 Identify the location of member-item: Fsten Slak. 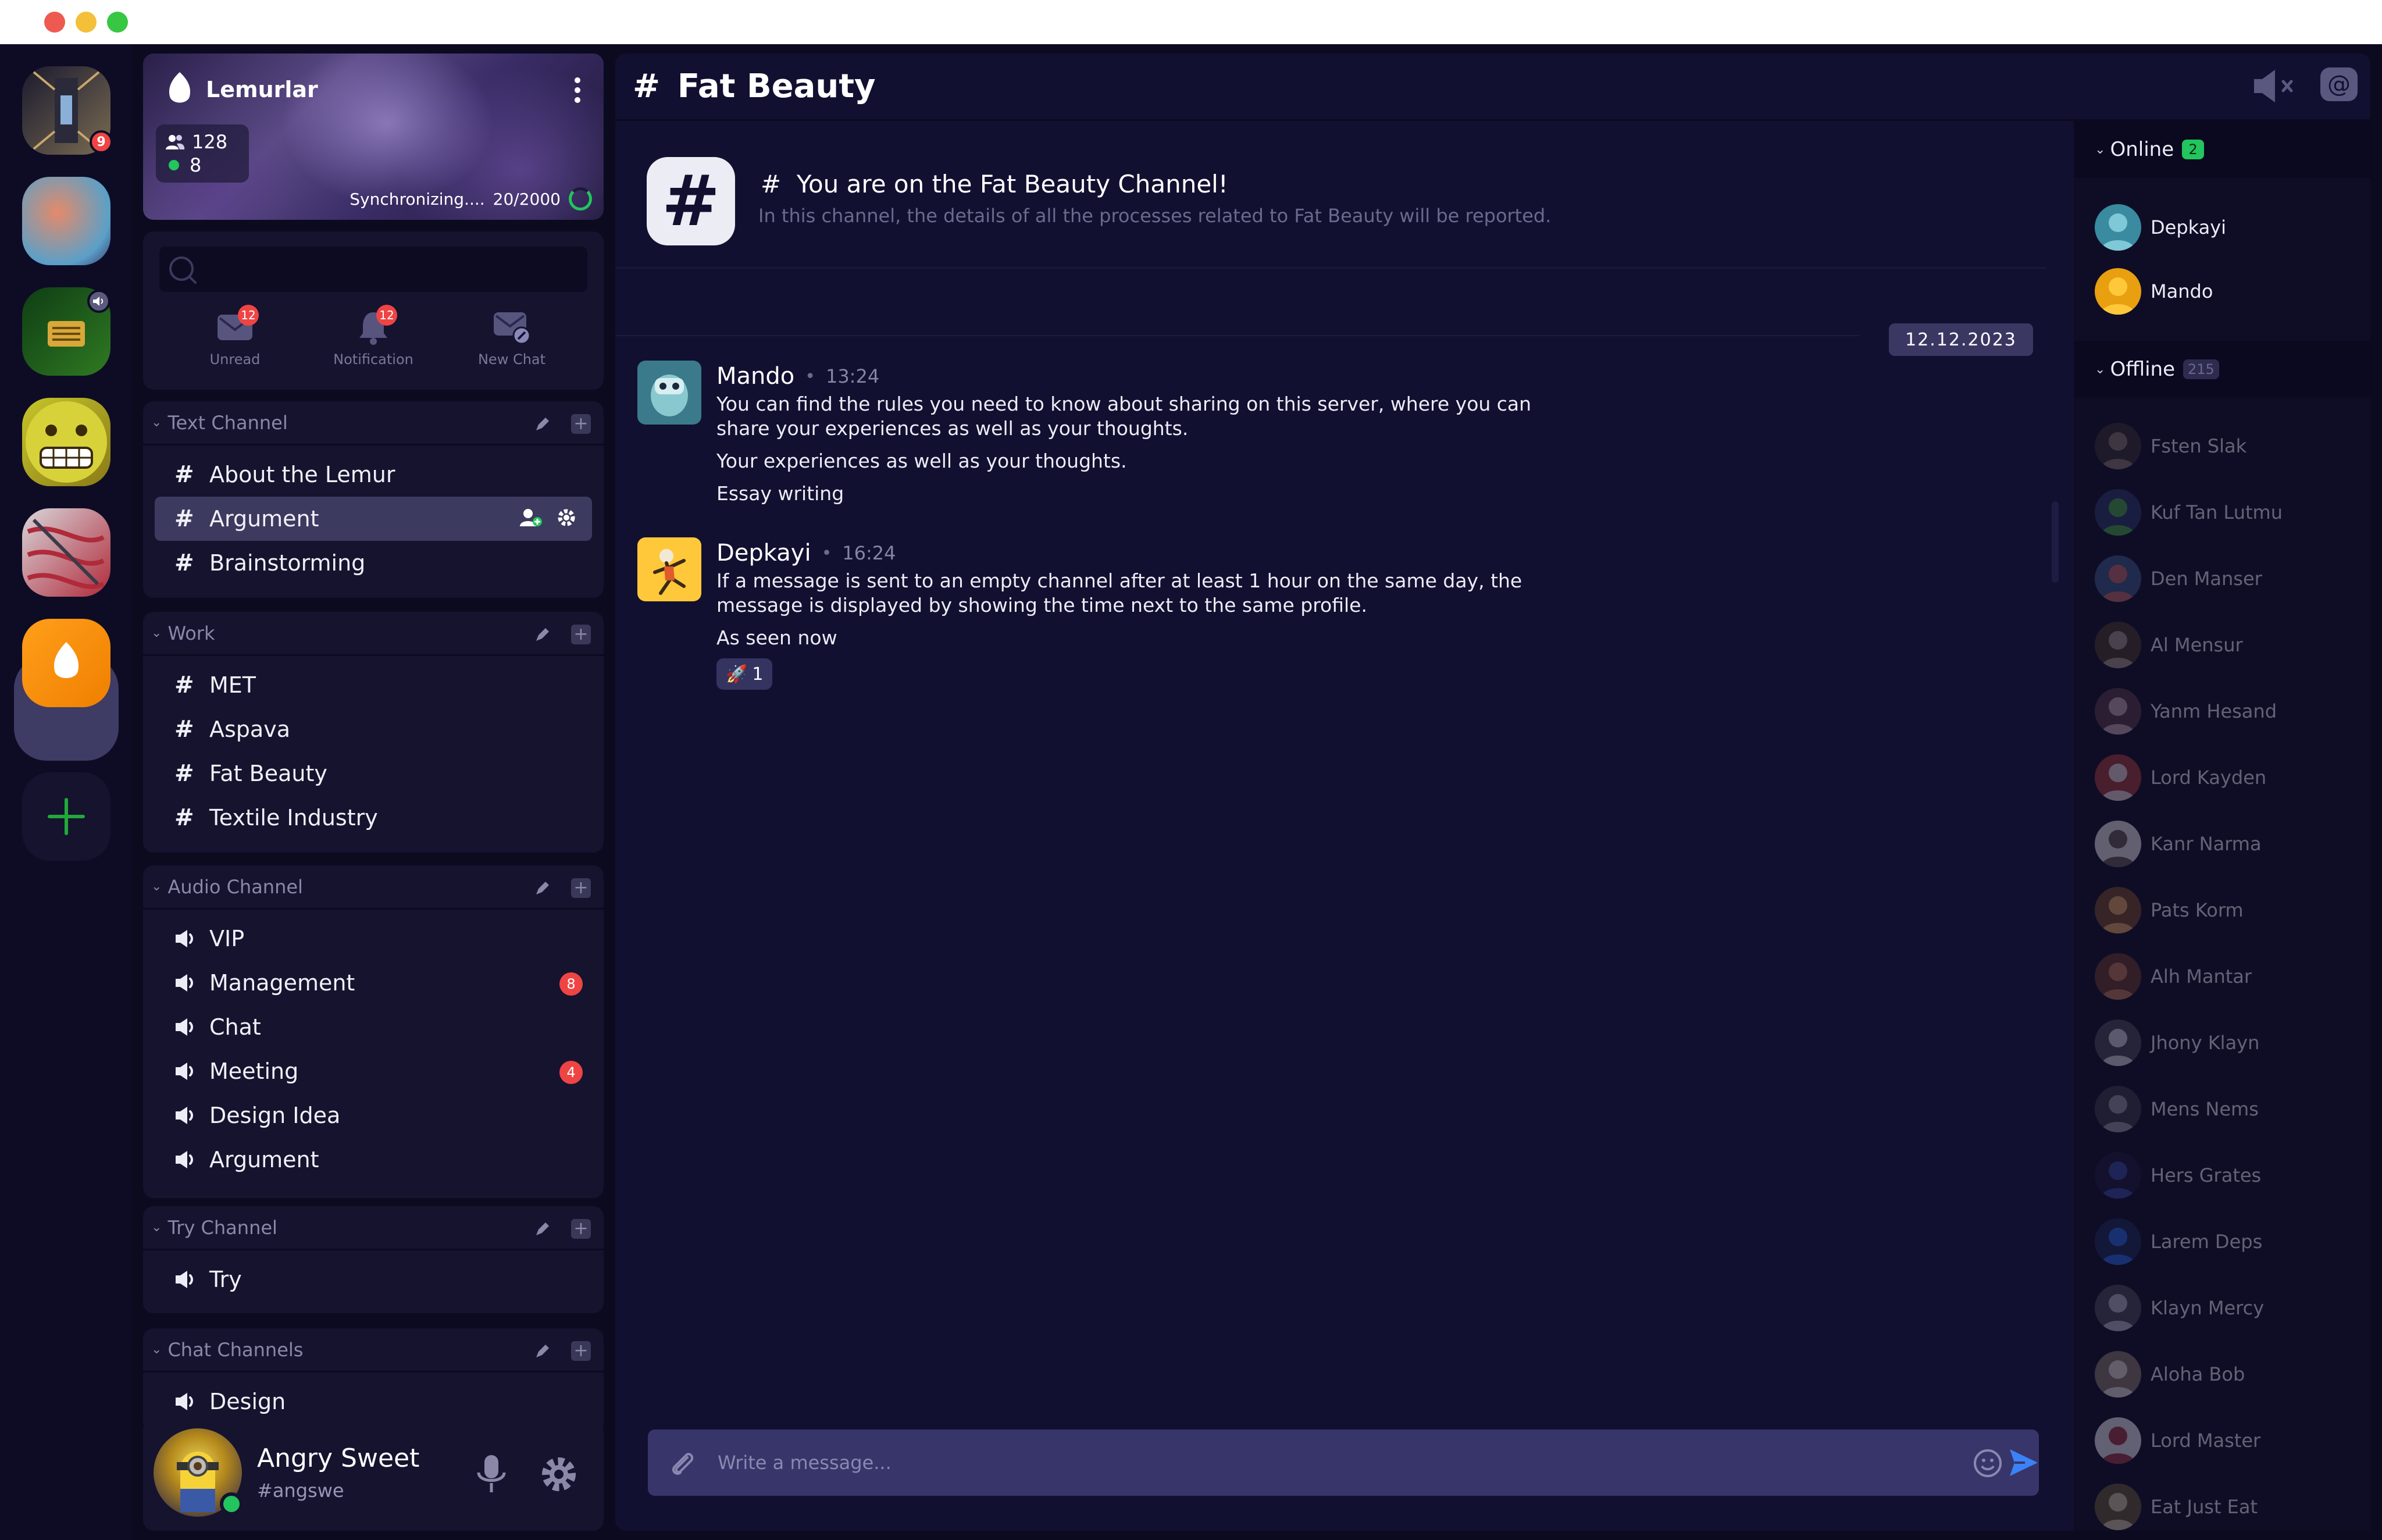
(2228, 446).